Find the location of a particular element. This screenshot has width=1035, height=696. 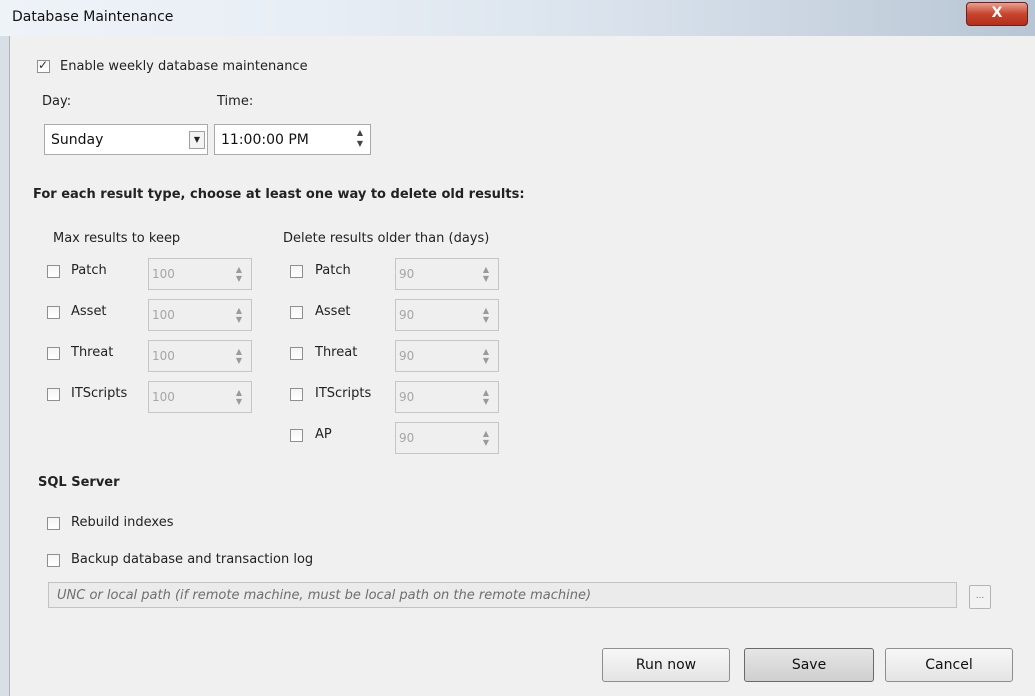

age-threat-value: 90 is located at coordinates (407, 356).